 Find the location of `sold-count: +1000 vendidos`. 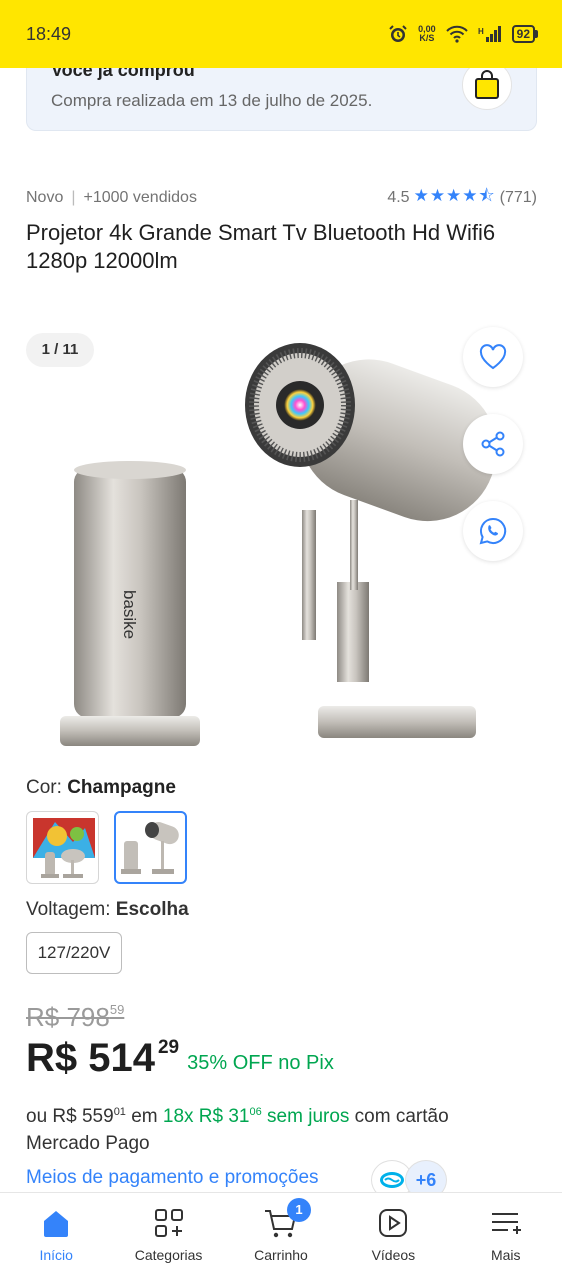

sold-count: +1000 vendidos is located at coordinates (140, 197).